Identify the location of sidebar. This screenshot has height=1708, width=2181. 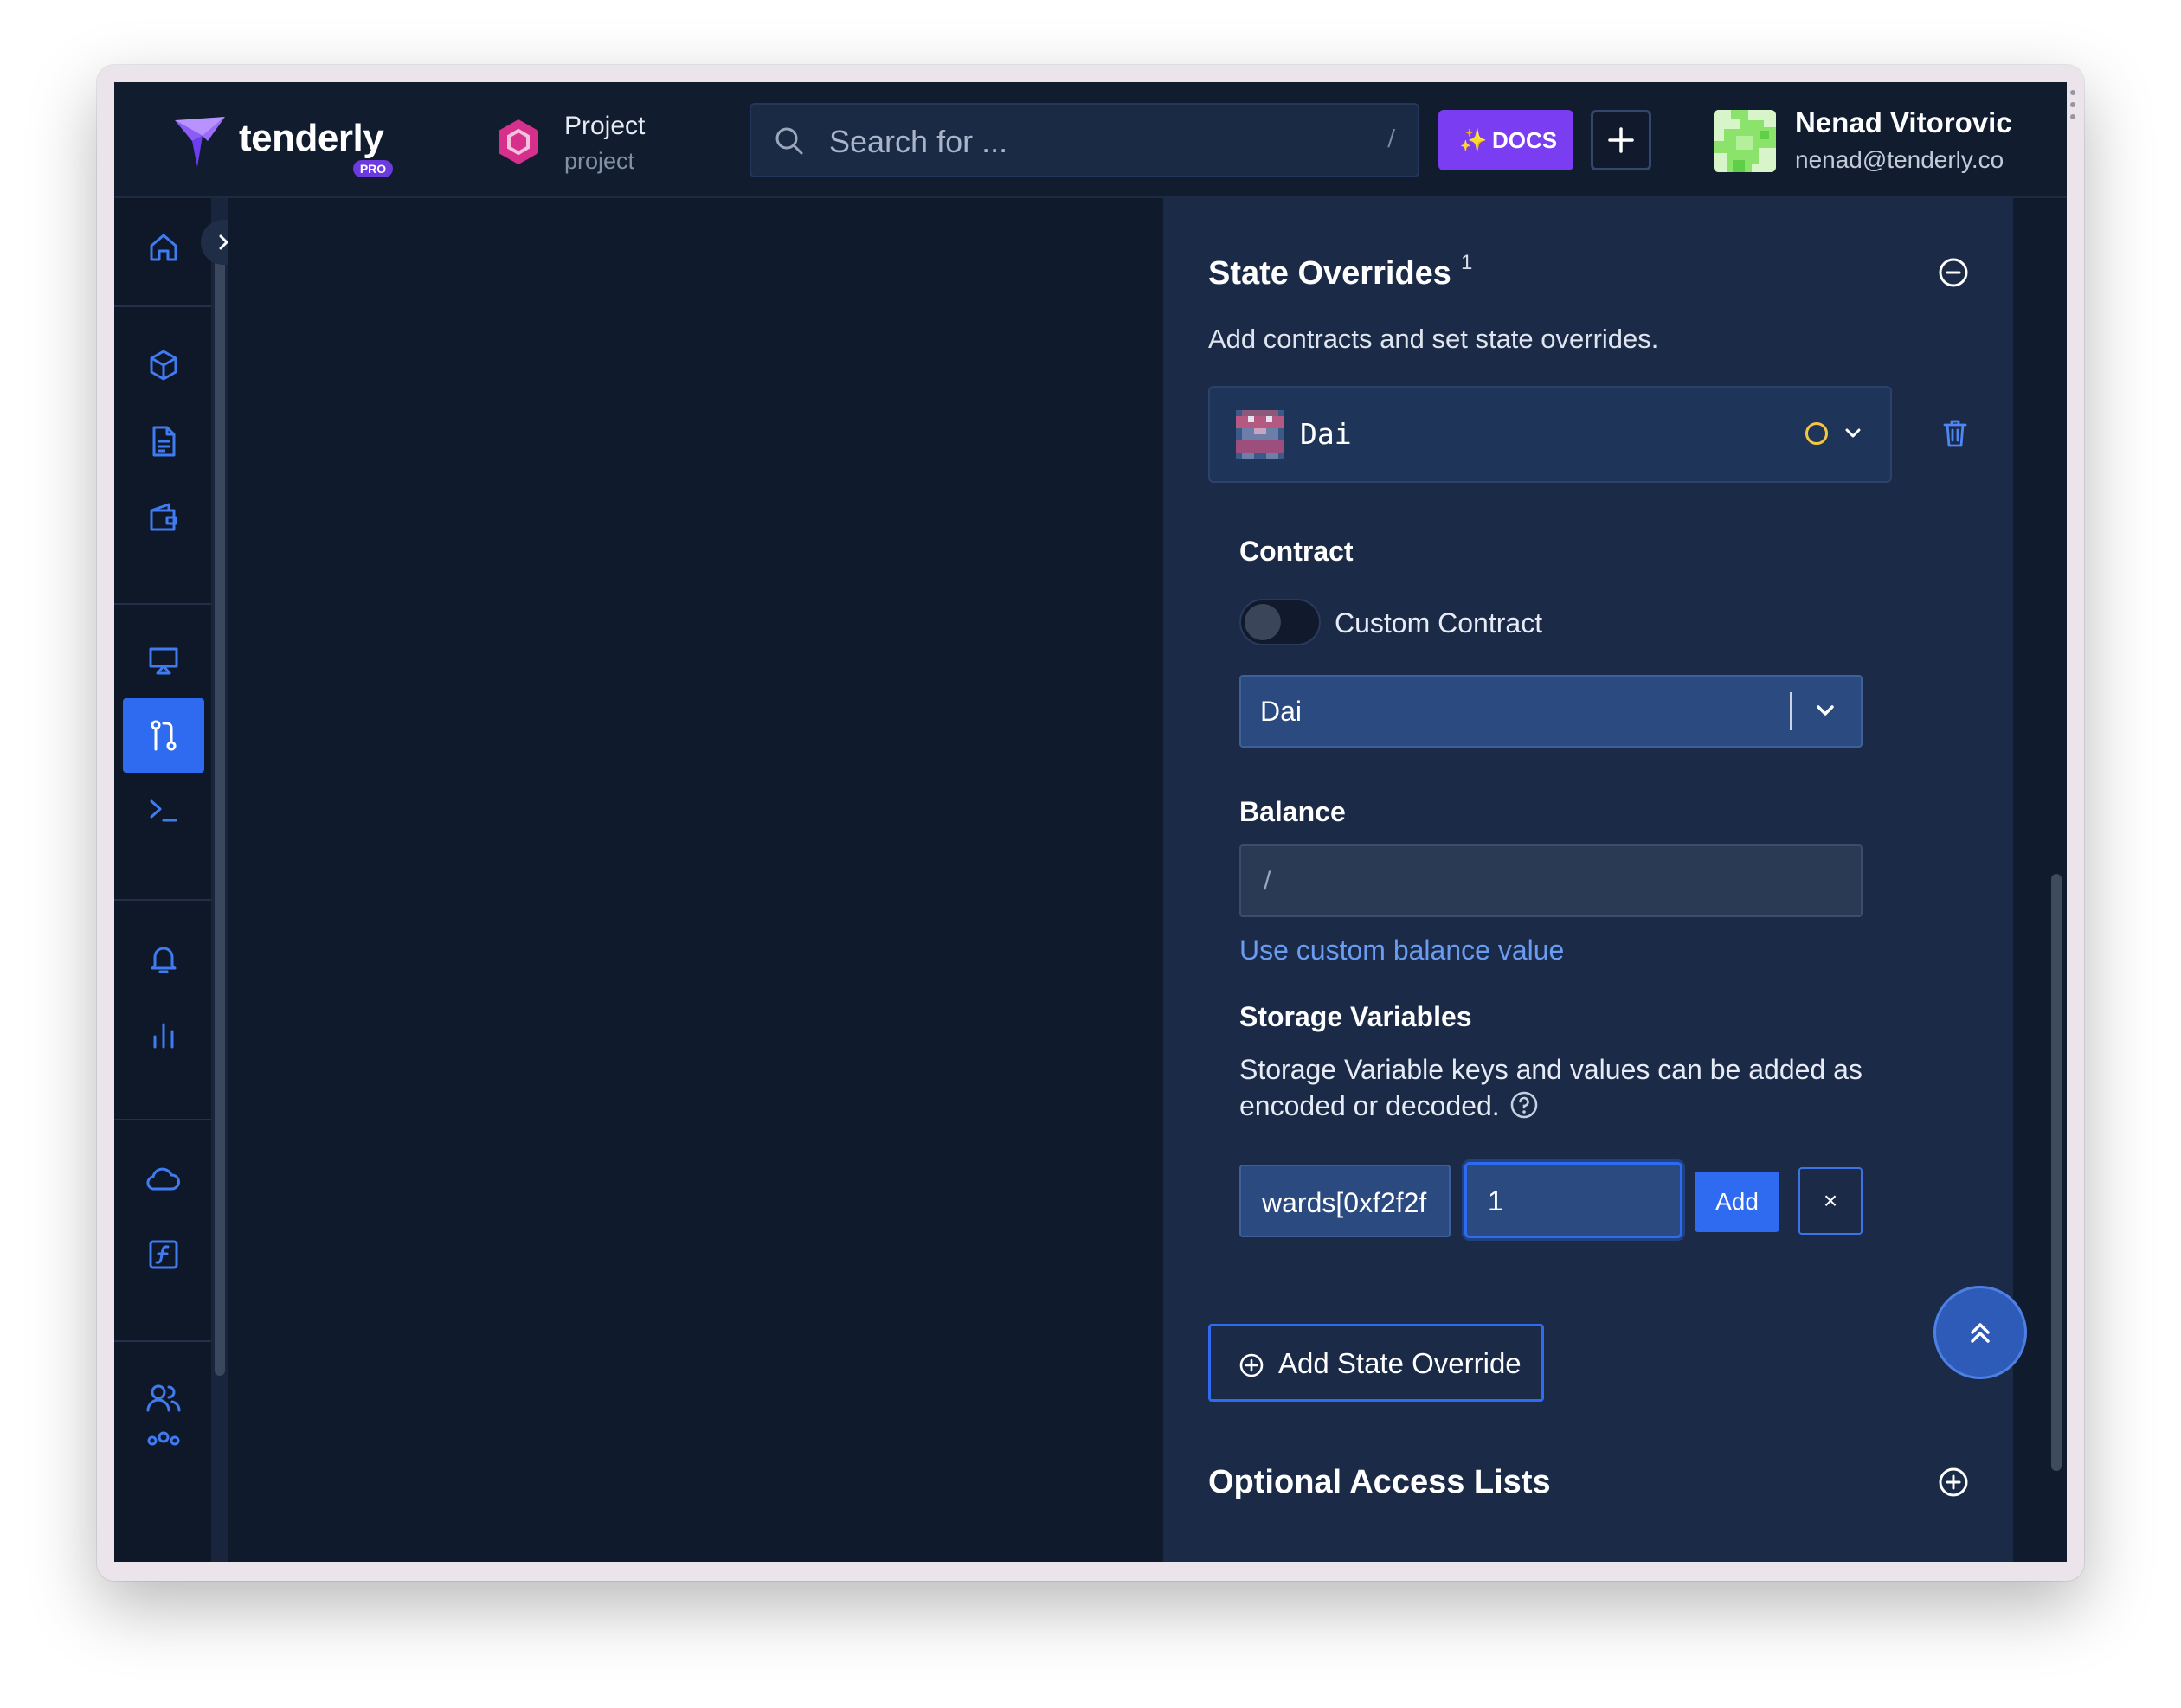
(163, 880).